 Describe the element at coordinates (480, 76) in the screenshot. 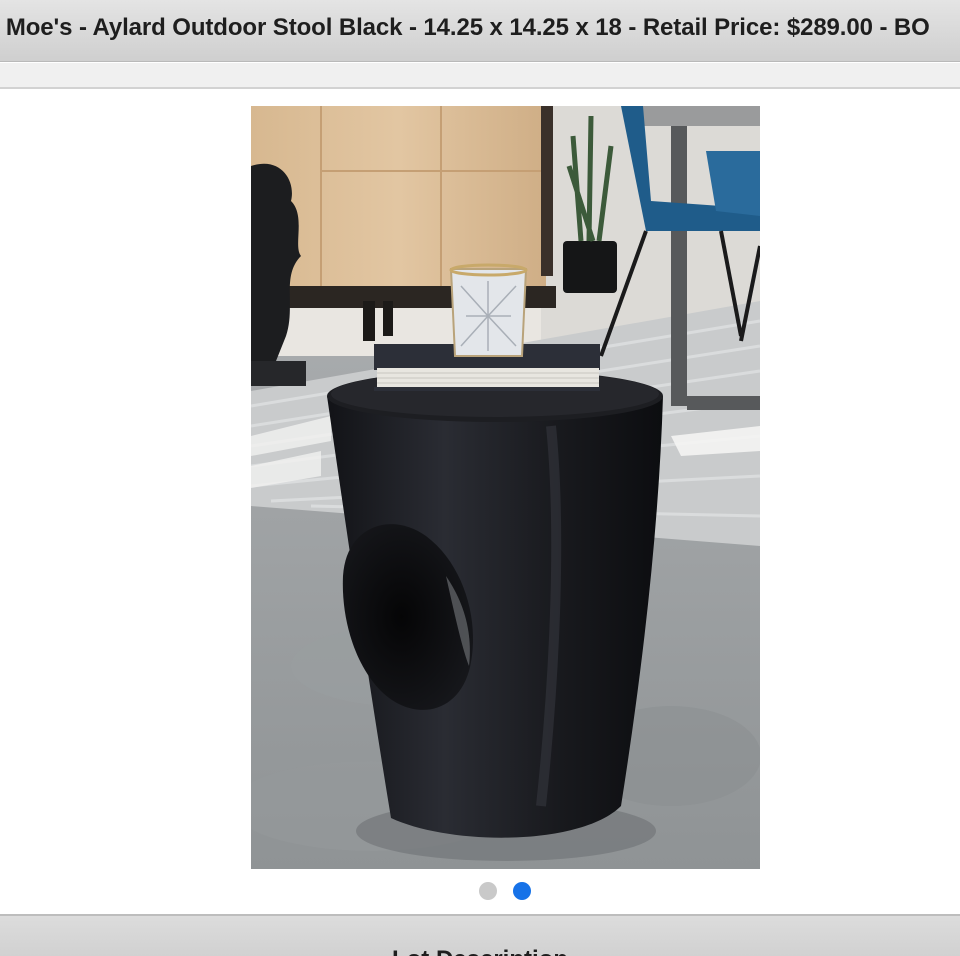

I see `toolbar-strip` at that location.